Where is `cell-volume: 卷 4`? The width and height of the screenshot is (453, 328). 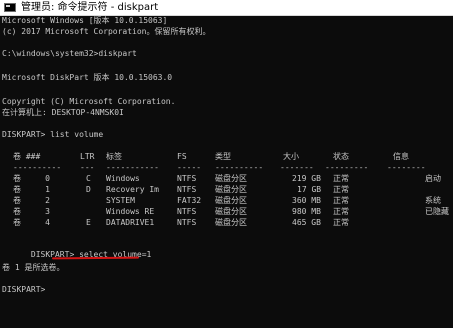
cell-volume: 卷 4 is located at coordinates (31, 222).